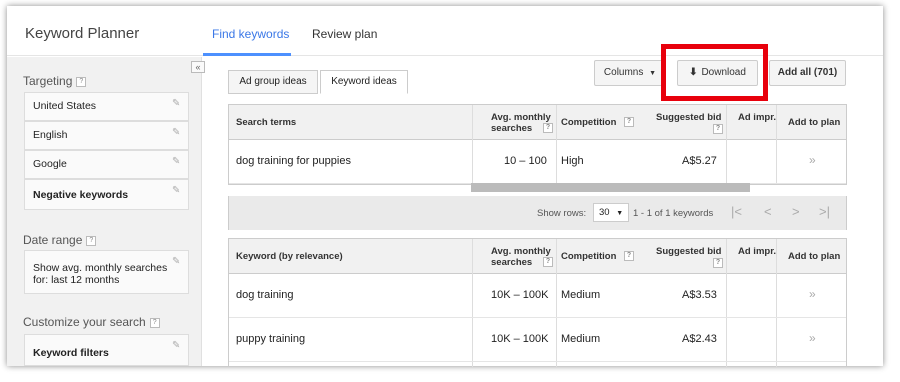  What do you see at coordinates (106, 135) in the screenshot?
I see `targeting-language: English ✎` at bounding box center [106, 135].